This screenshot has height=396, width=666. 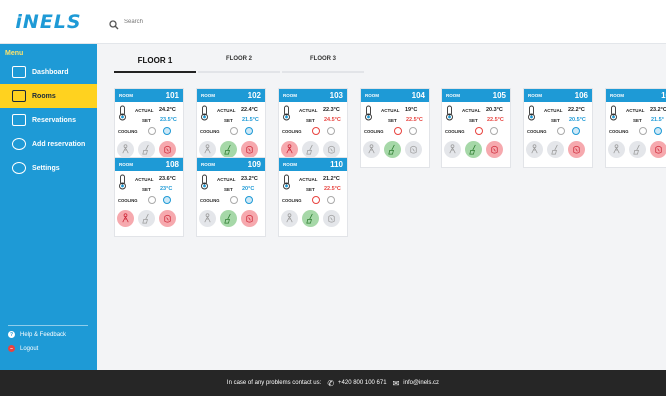 I want to click on sidebar-item-reservations: Reservations, so click(x=48, y=120).